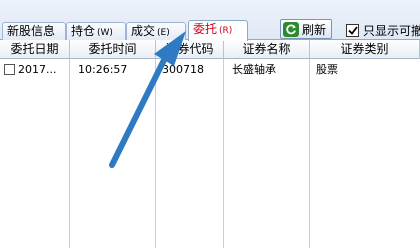  Describe the element at coordinates (327, 69) in the screenshot. I see `cell-security-type: 股票` at that location.